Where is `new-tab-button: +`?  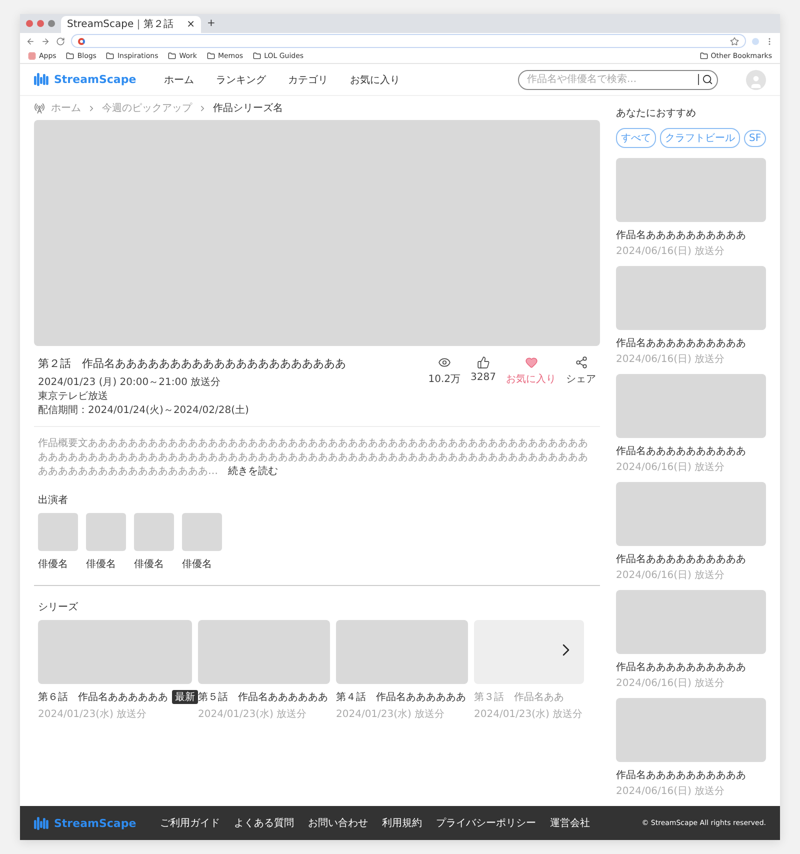 new-tab-button: + is located at coordinates (211, 23).